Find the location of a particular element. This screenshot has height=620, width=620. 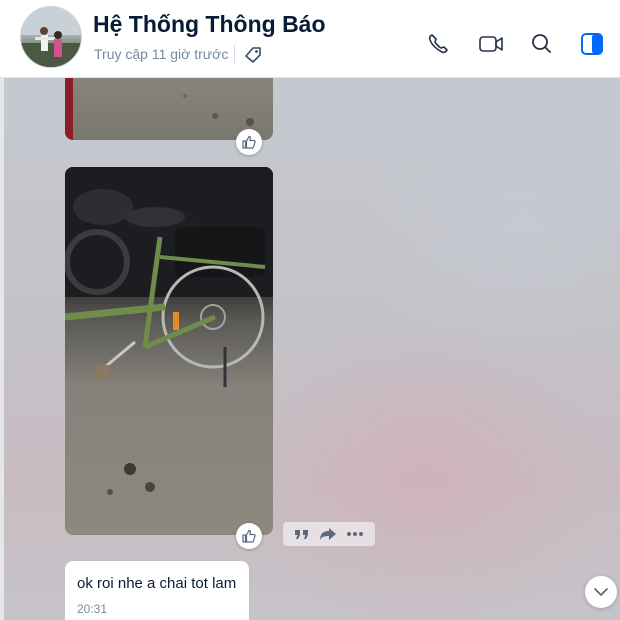

conversation-info-button is located at coordinates (592, 44).